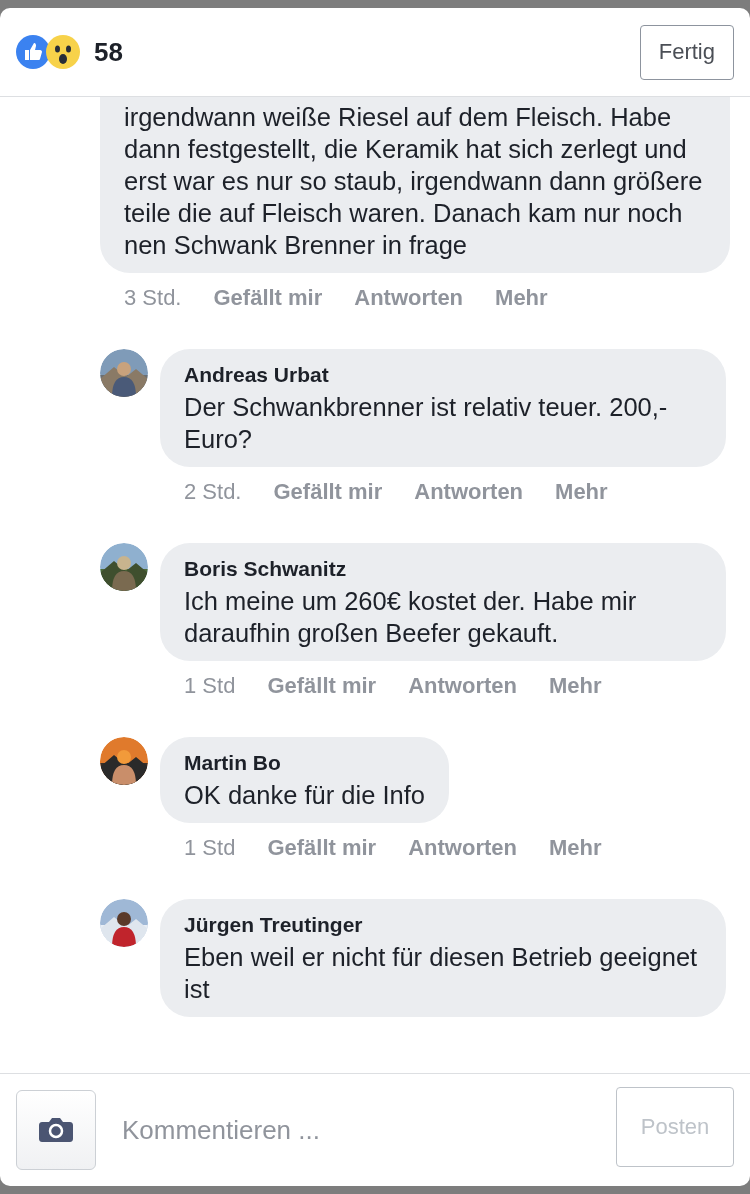  I want to click on comment-author: Andreas Urbat, so click(257, 375).